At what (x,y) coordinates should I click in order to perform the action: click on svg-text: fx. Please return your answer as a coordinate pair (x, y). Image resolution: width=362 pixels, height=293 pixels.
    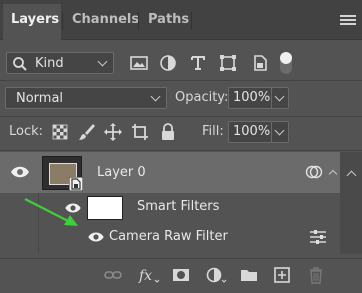
    Looking at the image, I should click on (145, 276).